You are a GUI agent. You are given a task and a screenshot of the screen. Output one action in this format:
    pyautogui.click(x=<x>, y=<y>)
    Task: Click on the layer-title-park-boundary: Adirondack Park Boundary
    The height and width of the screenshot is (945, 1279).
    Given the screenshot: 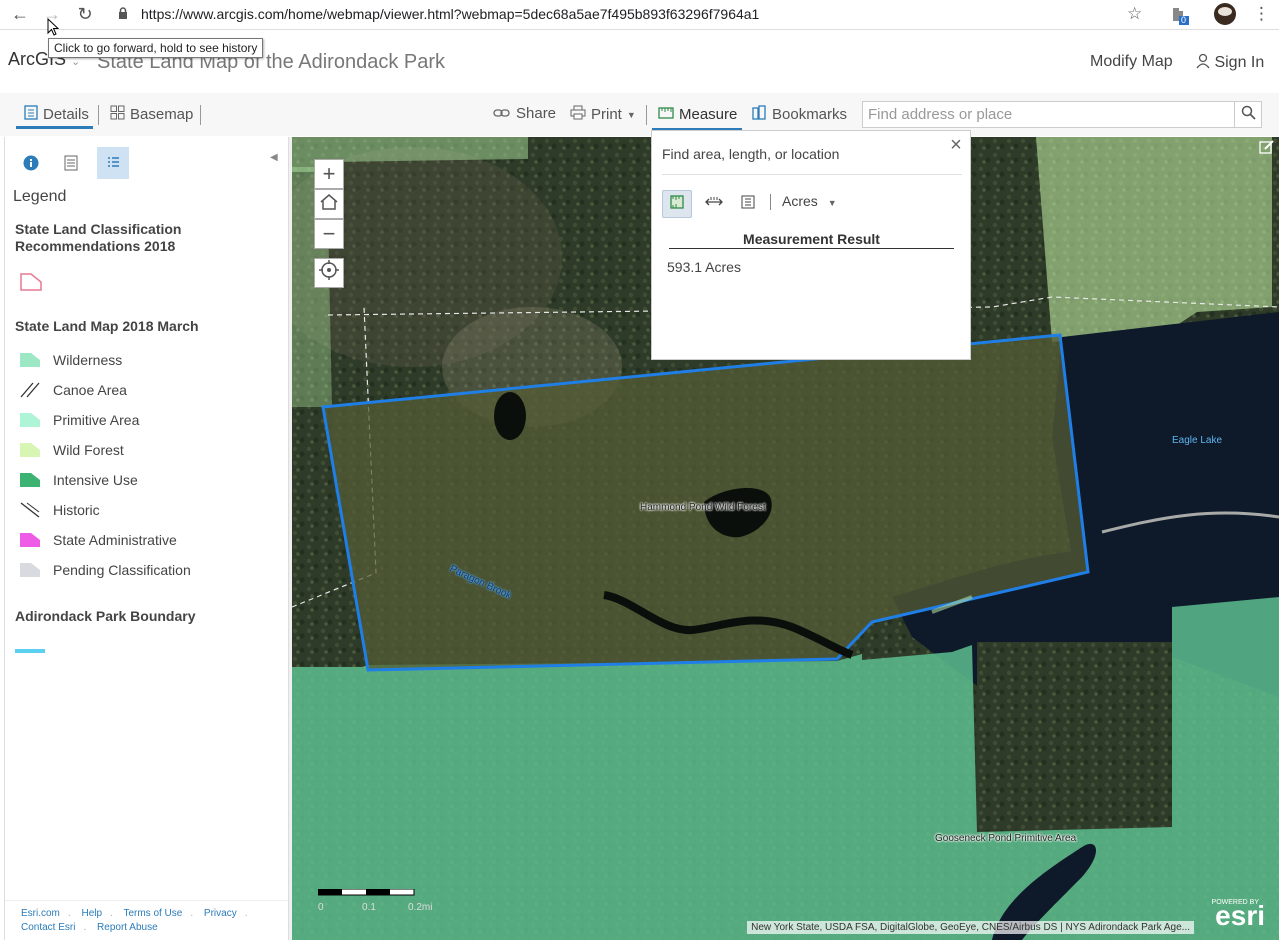 What is the action you would take?
    pyautogui.click(x=105, y=616)
    